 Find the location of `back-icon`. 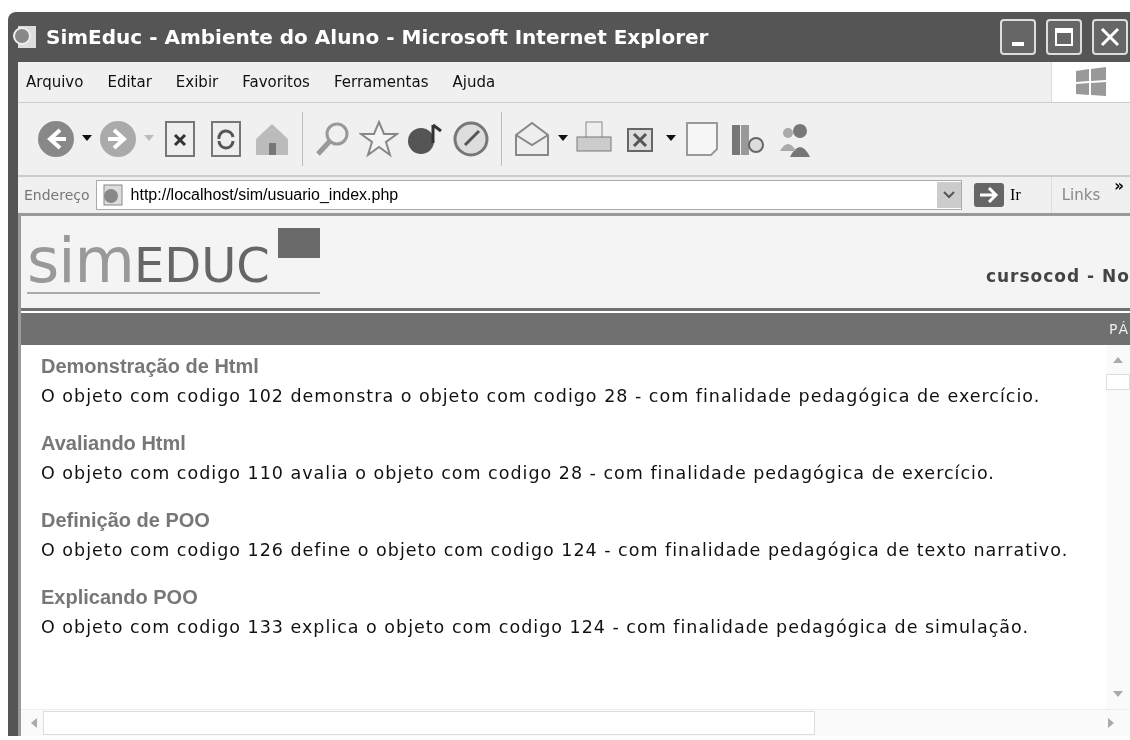

back-icon is located at coordinates (56, 139).